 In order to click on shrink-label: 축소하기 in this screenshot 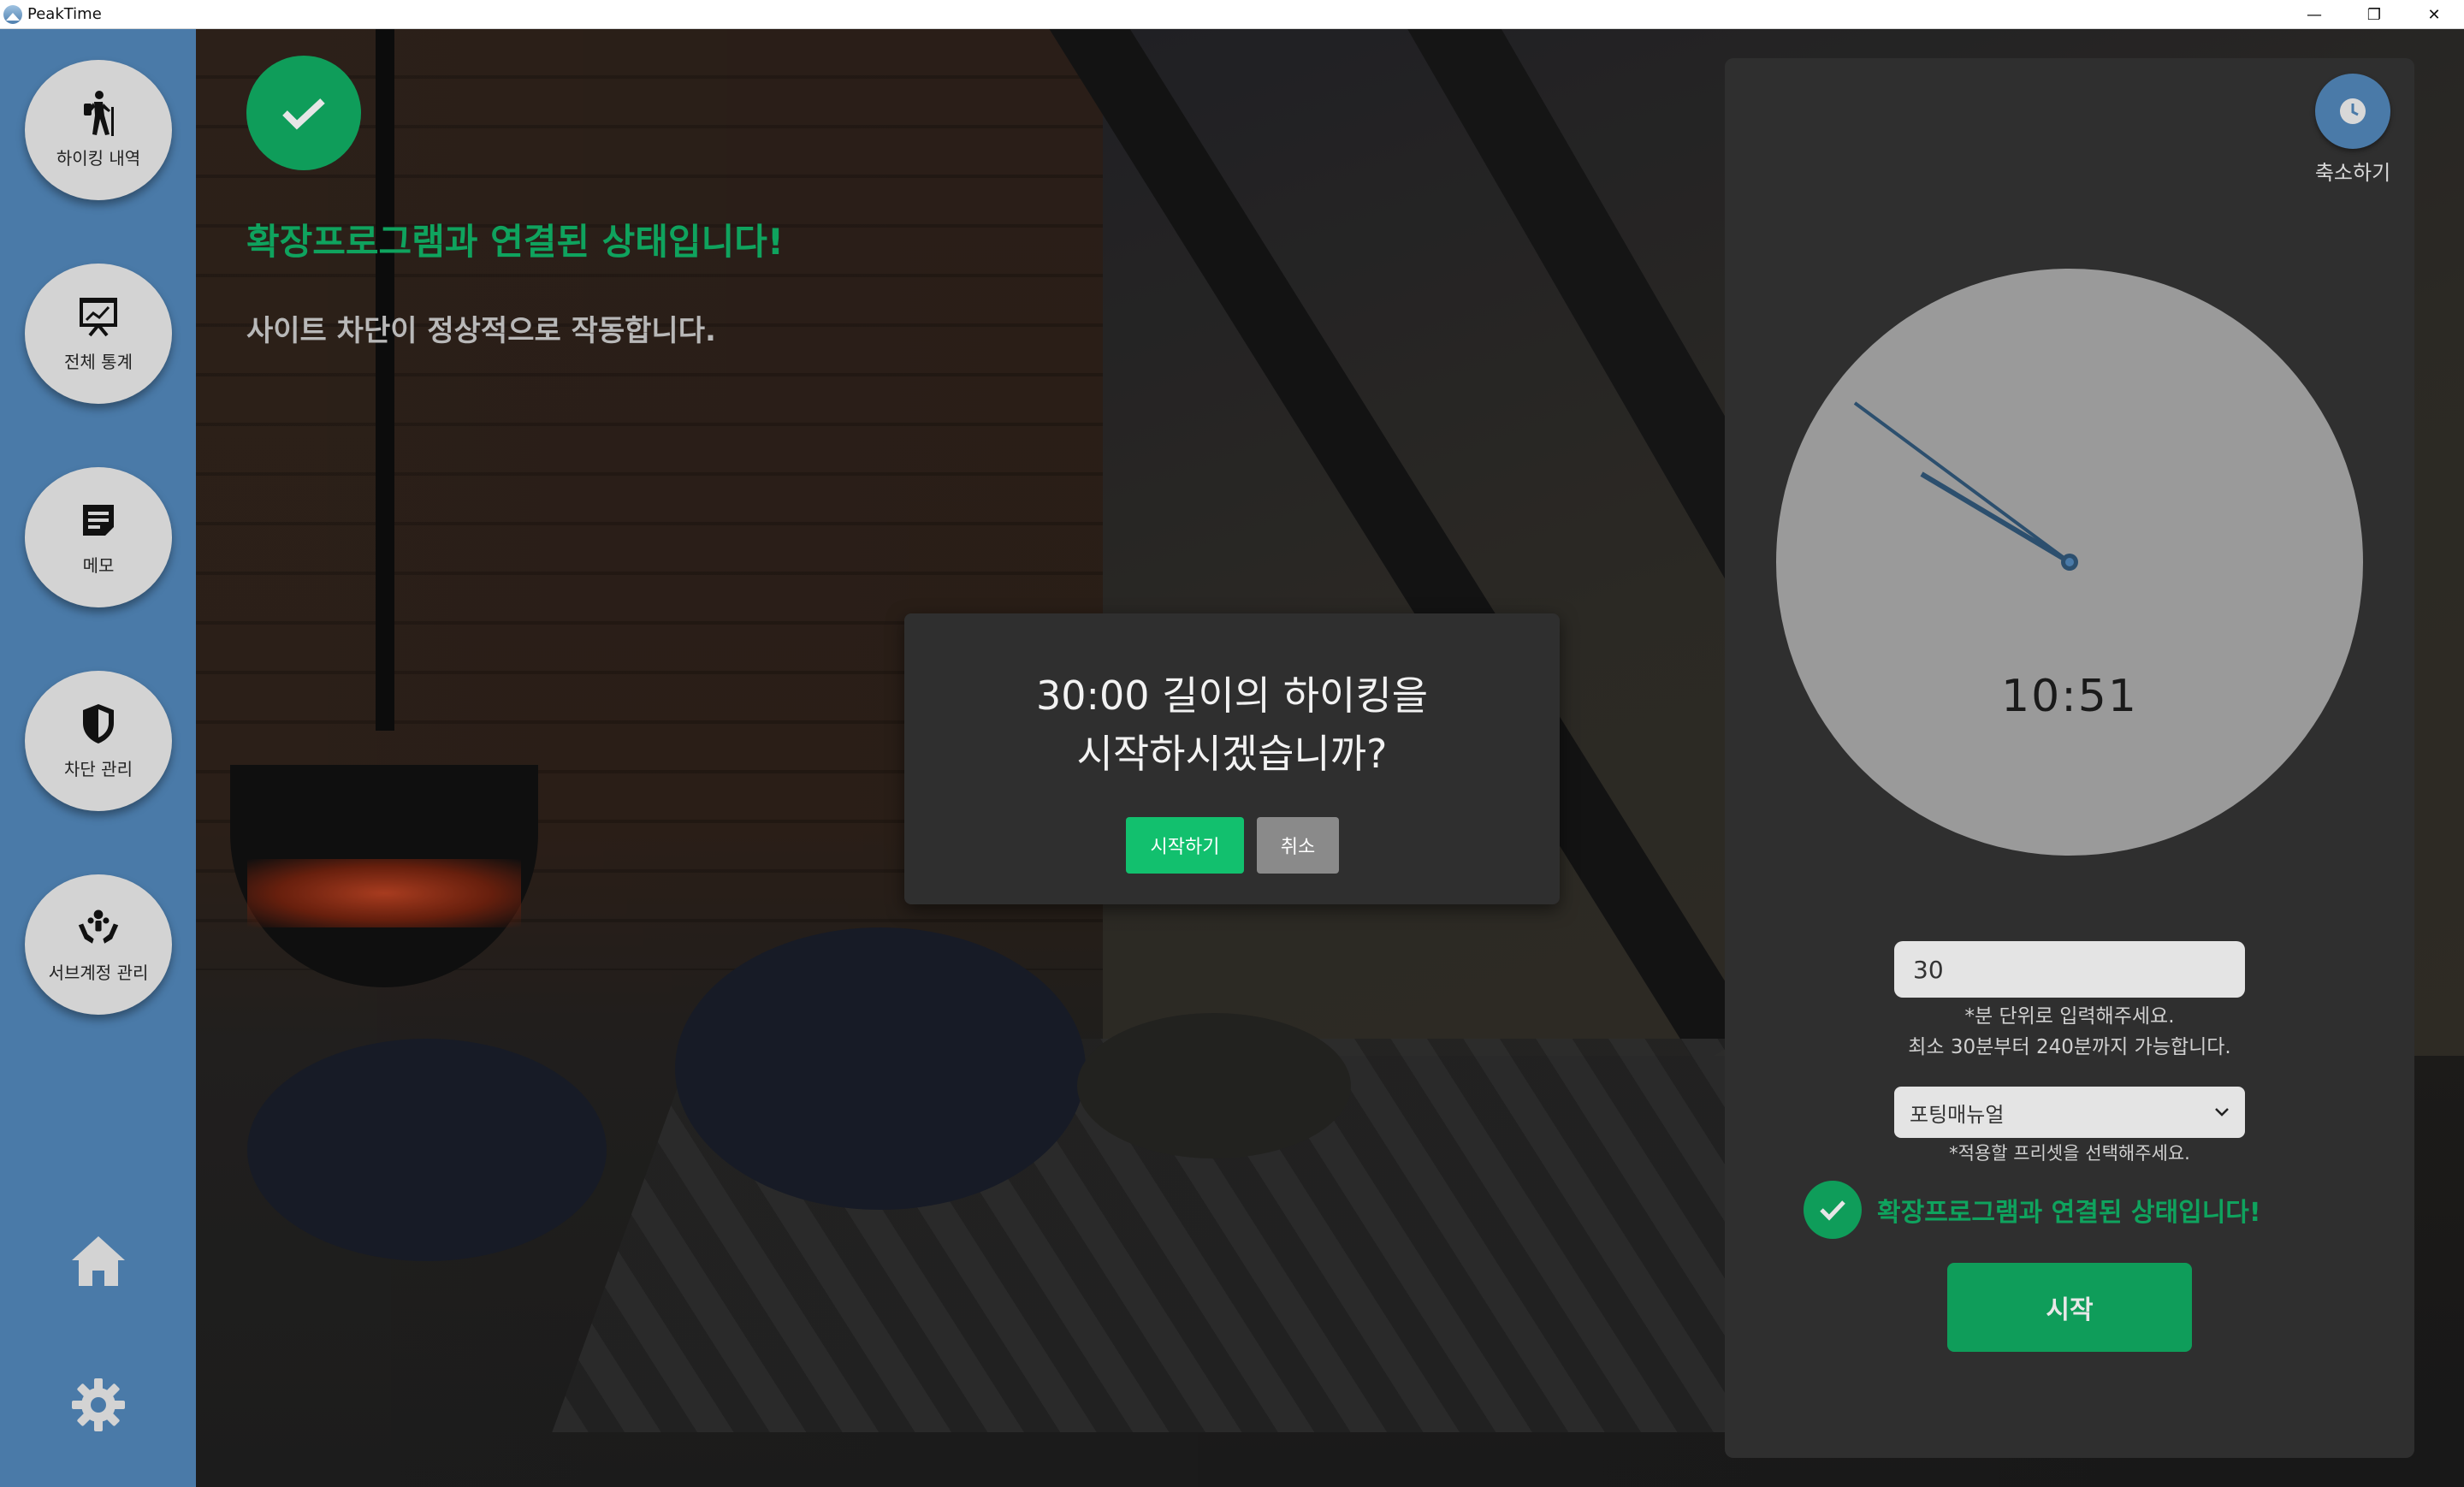, I will do `click(2352, 173)`.